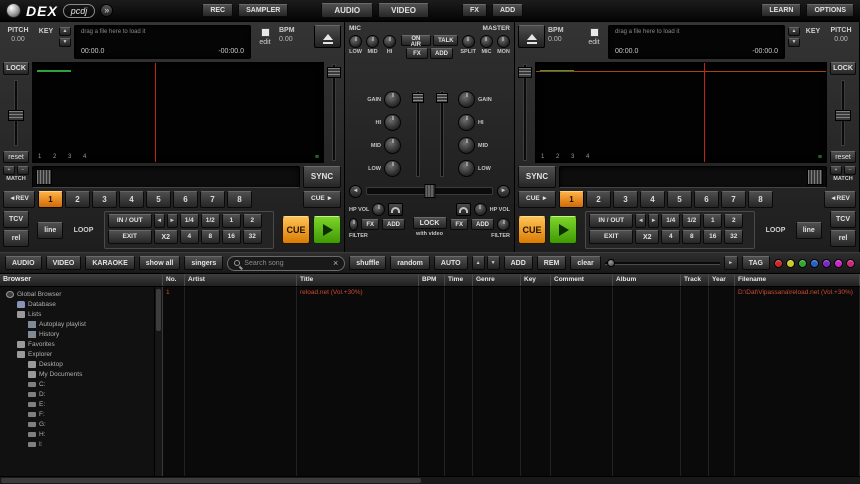  I want to click on add-button: ADD, so click(507, 10).